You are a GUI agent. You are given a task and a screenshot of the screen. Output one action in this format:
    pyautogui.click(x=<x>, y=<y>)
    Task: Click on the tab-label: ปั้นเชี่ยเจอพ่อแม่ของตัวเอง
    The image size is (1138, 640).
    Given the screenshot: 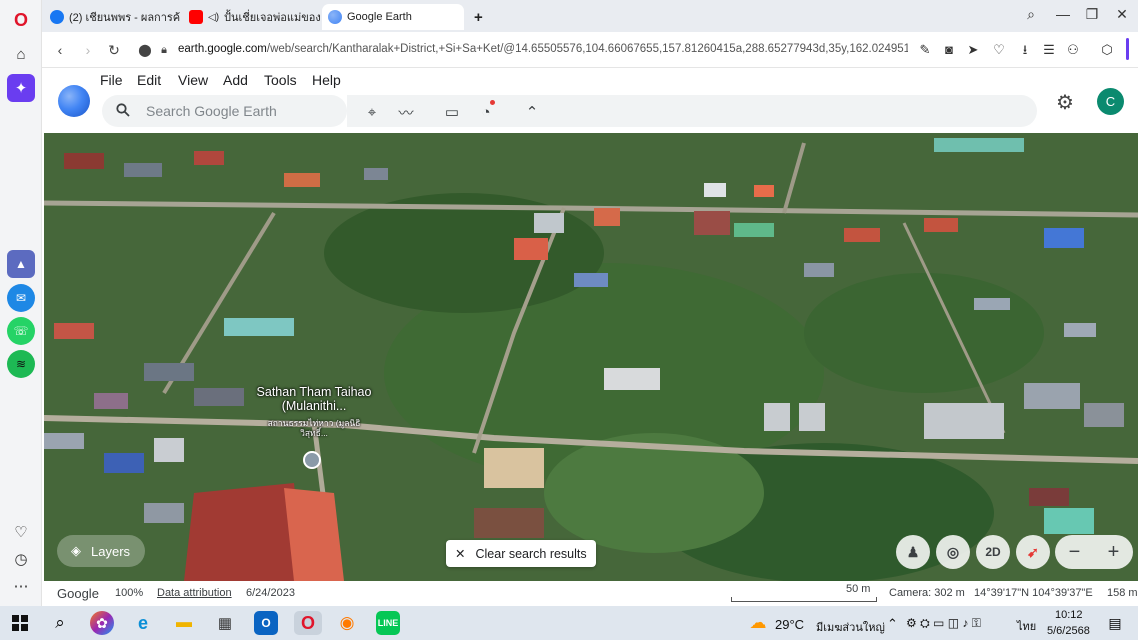 What is the action you would take?
    pyautogui.click(x=272, y=18)
    